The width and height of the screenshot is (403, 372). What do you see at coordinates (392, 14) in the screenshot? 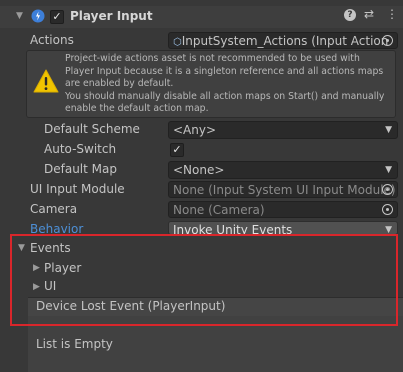
I see `more-options-icon: ⋮` at bounding box center [392, 14].